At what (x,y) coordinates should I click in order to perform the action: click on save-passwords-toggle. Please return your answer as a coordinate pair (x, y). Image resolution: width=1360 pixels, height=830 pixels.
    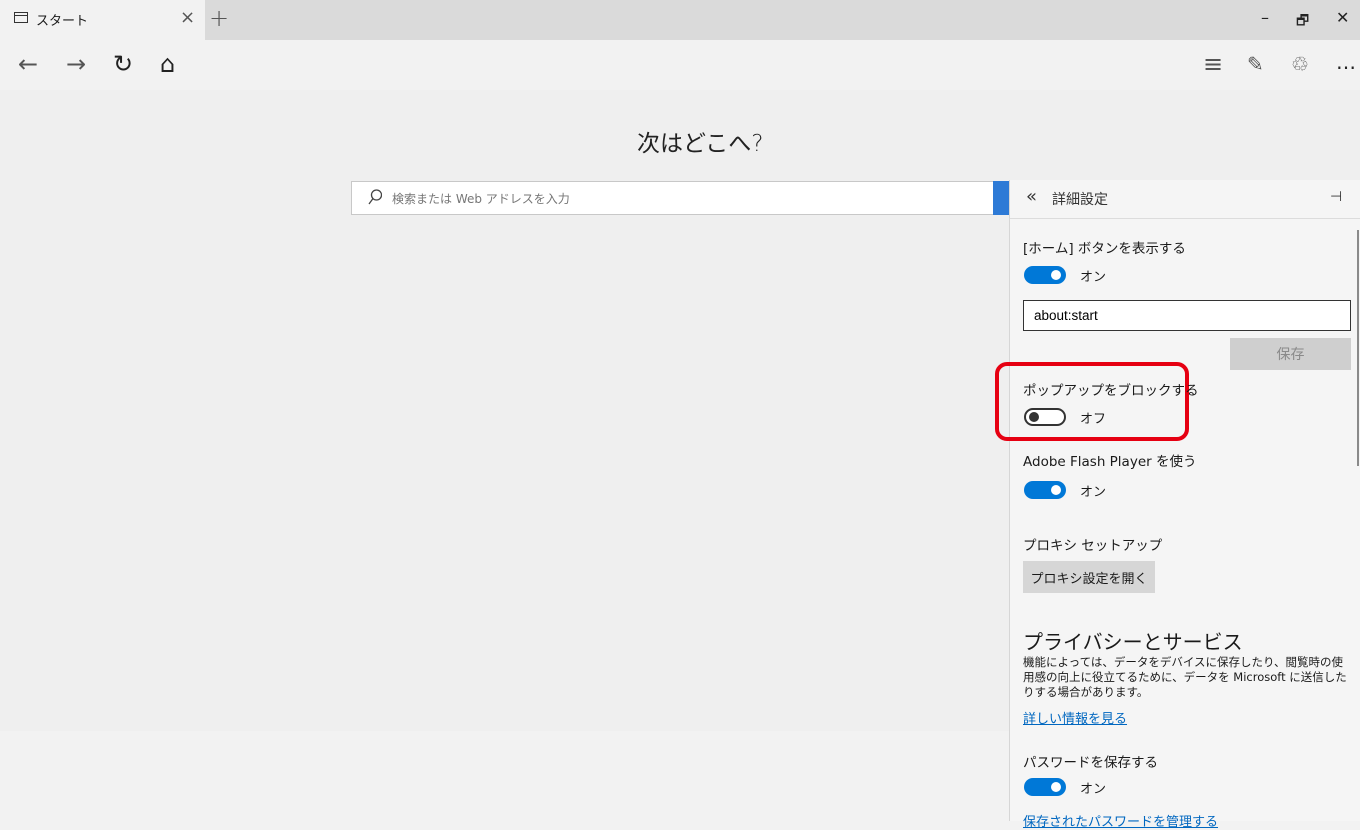
    Looking at the image, I should click on (1045, 787).